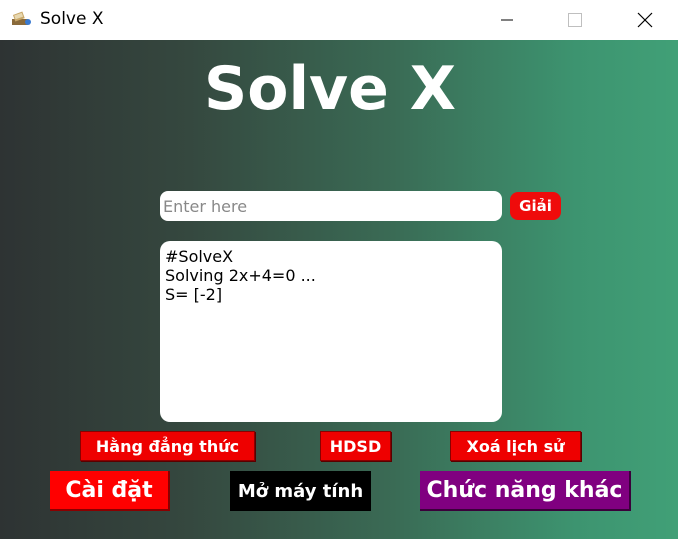 Image resolution: width=678 pixels, height=539 pixels. Describe the element at coordinates (339, 20) in the screenshot. I see `title-bar: Solve X` at that location.